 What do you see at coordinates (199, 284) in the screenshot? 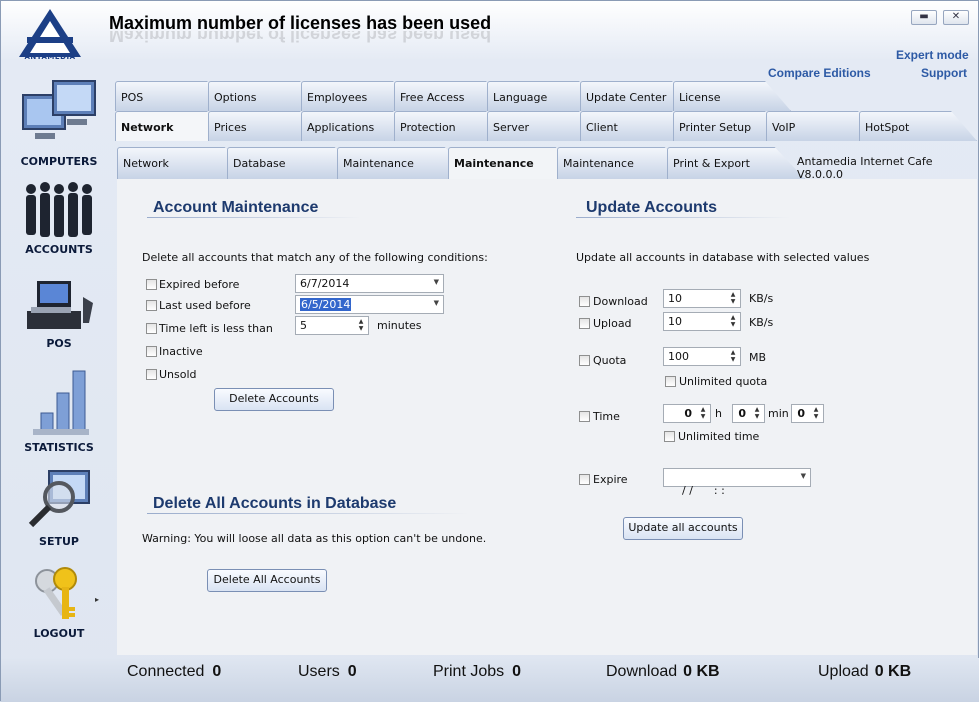
I see `expired-before-label: Expired before` at bounding box center [199, 284].